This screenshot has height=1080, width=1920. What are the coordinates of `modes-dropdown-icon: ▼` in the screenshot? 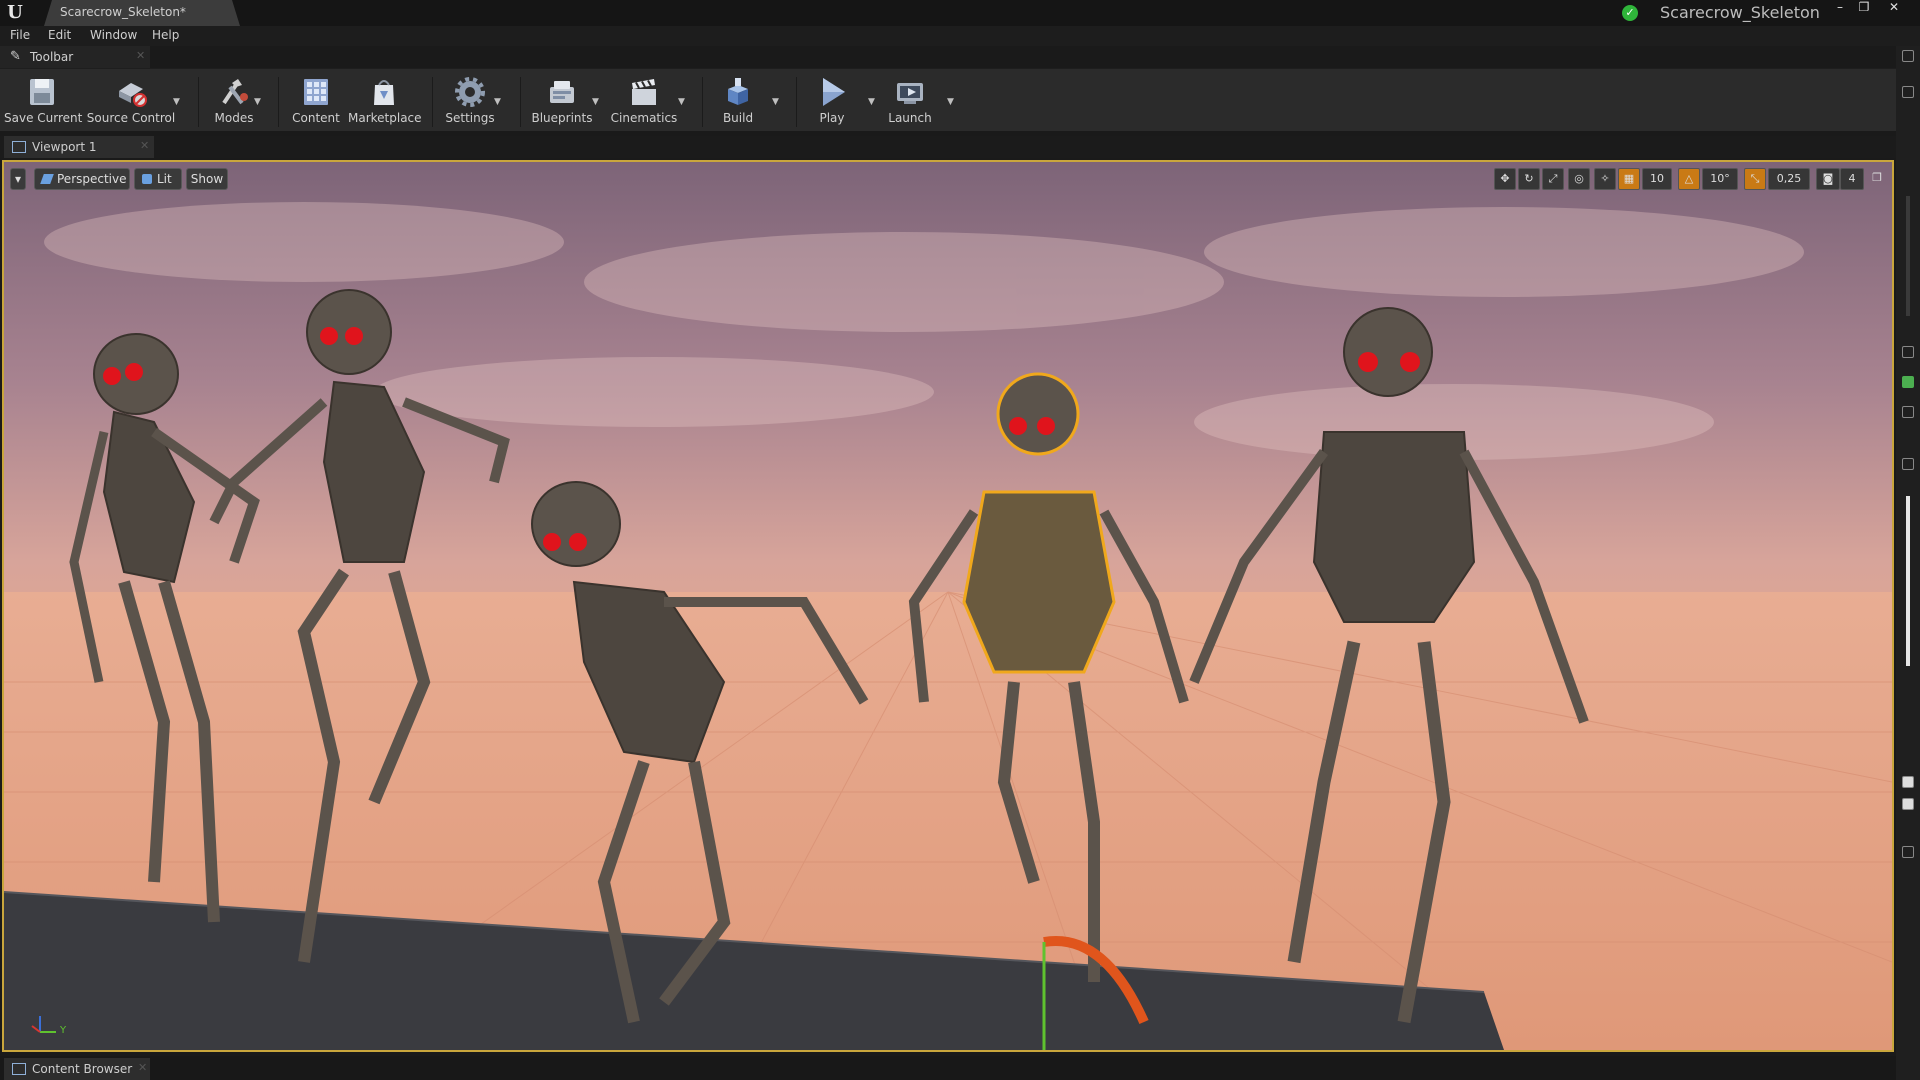 It's located at (257, 102).